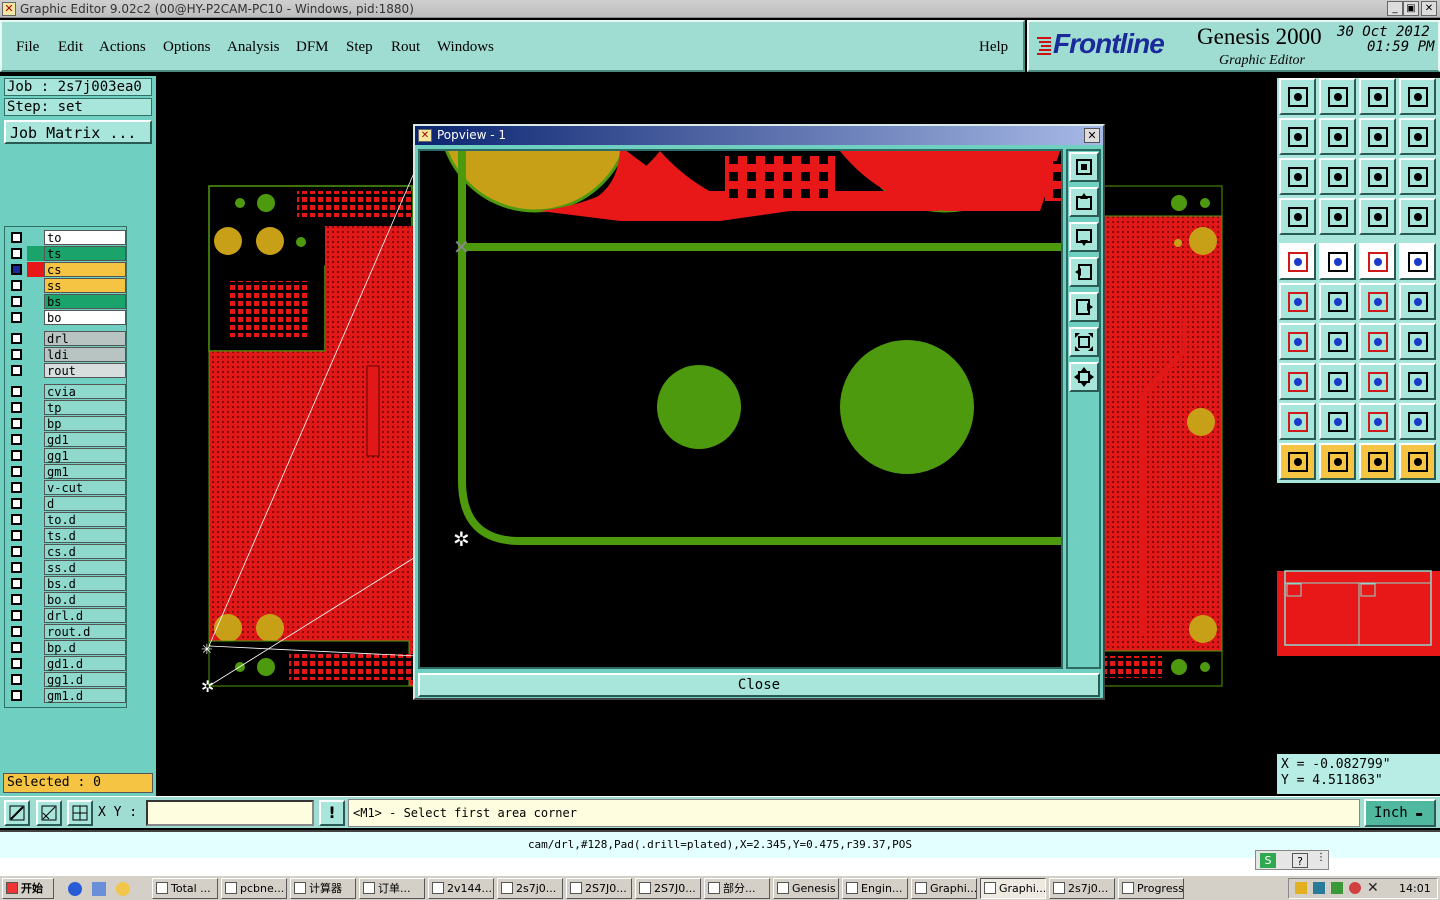 Image resolution: width=1440 pixels, height=900 pixels. I want to click on layer-name: gg1, so click(85, 455).